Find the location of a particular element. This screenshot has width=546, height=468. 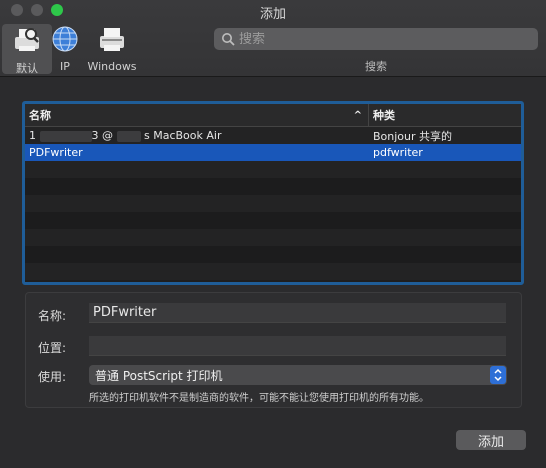

tab-ip: IP is located at coordinates (65, 48).